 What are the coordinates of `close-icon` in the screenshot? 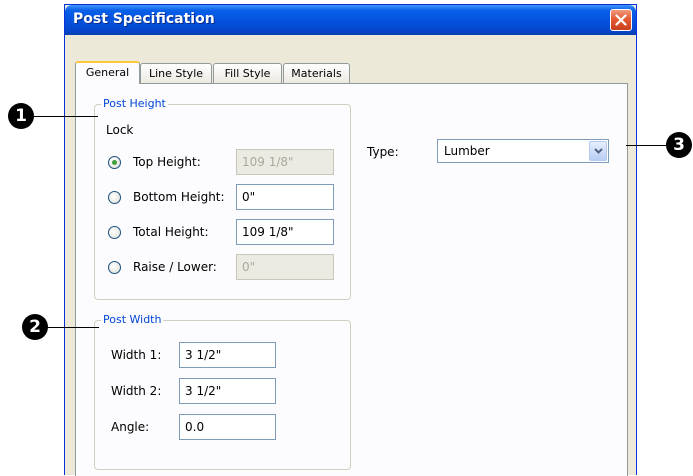 It's located at (621, 20).